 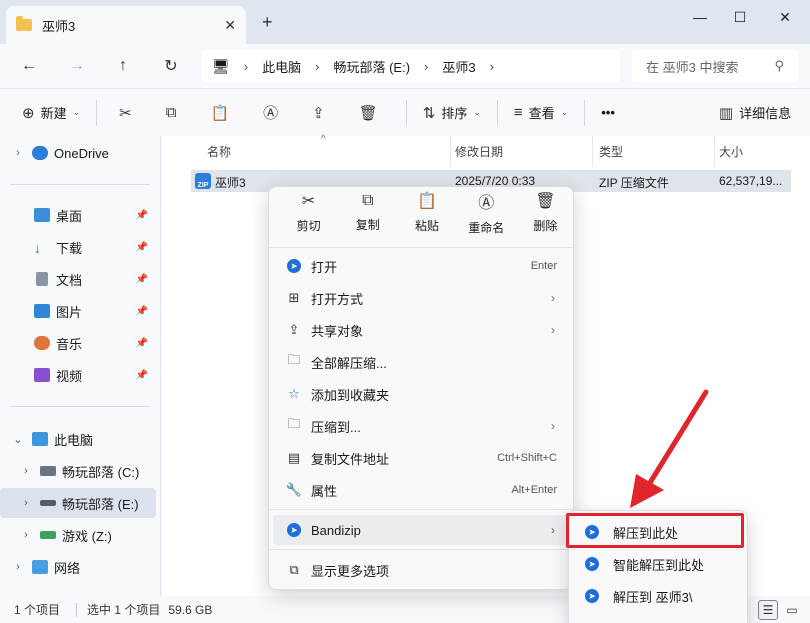 What do you see at coordinates (190, 609) in the screenshot?
I see `selection-size: 59.6 GB` at bounding box center [190, 609].